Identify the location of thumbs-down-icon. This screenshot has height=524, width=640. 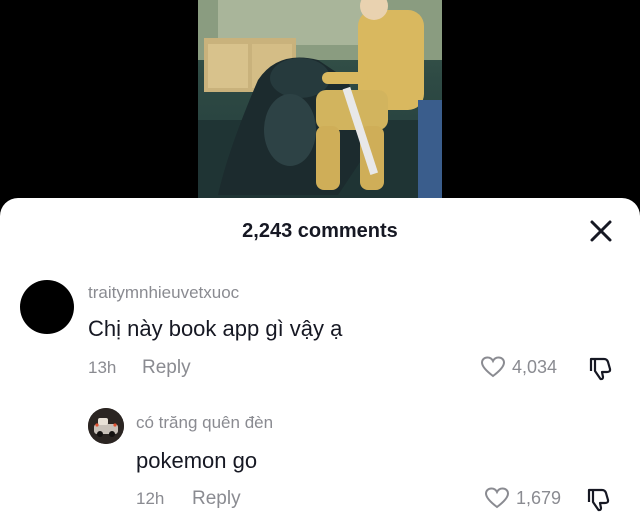
(598, 500).